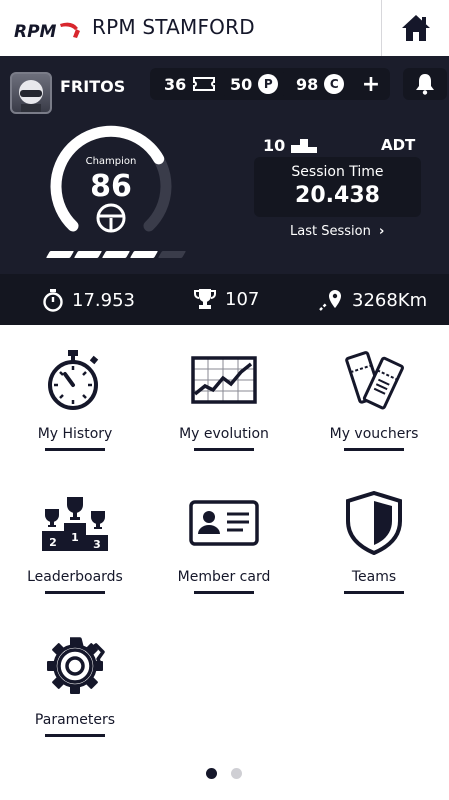 The image size is (449, 800). I want to click on menu-my-evolution: My evolution, so click(224, 400).